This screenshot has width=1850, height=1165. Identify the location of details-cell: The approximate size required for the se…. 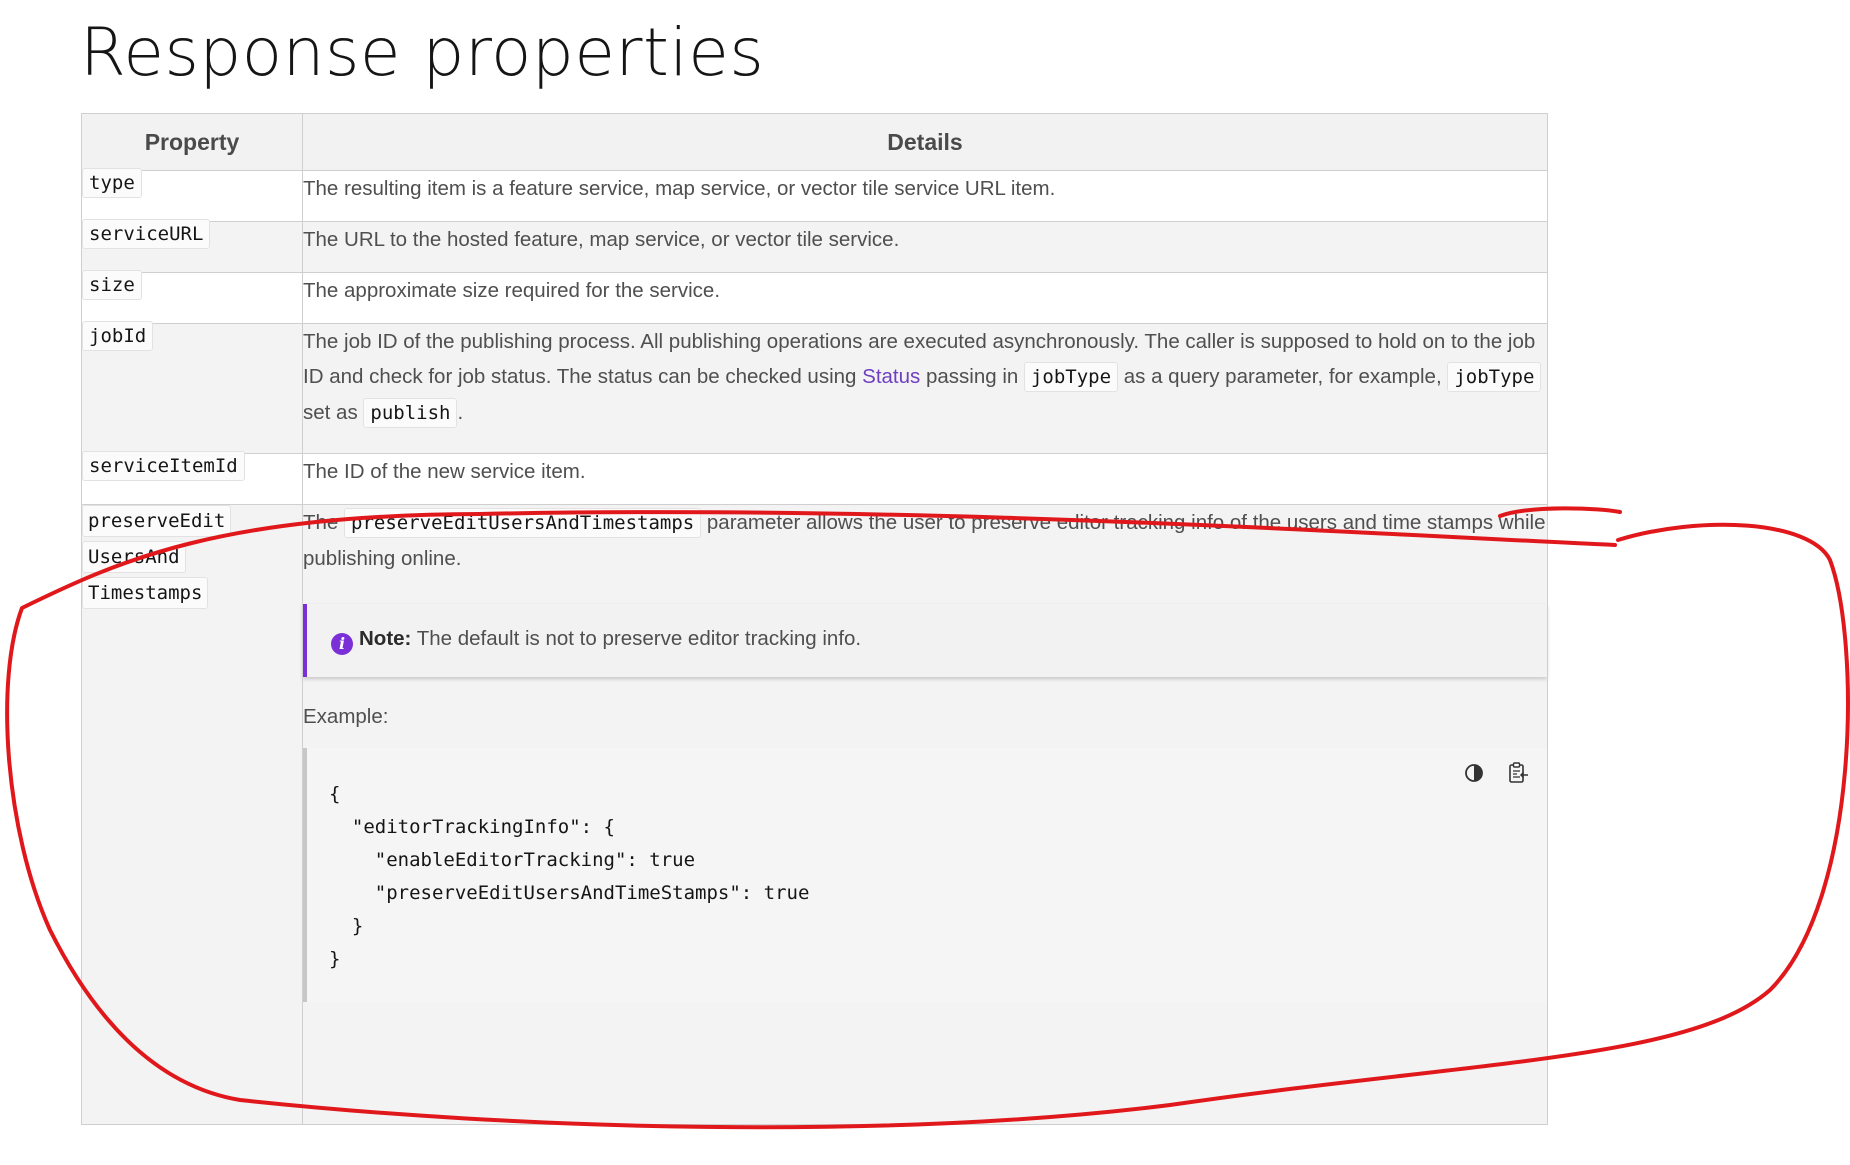
(925, 298).